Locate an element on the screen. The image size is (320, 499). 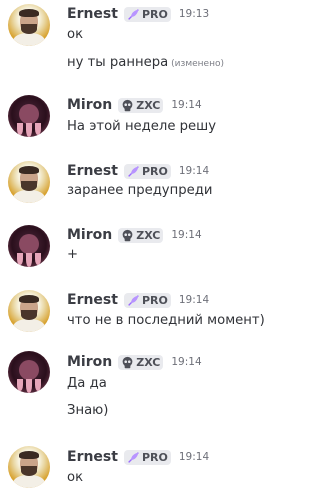
message-text: ну ты раннера is located at coordinates (118, 62).